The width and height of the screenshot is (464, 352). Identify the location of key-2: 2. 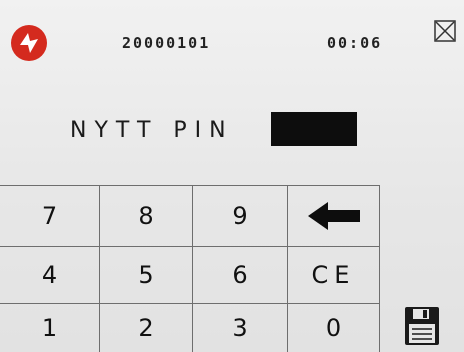
(146, 328).